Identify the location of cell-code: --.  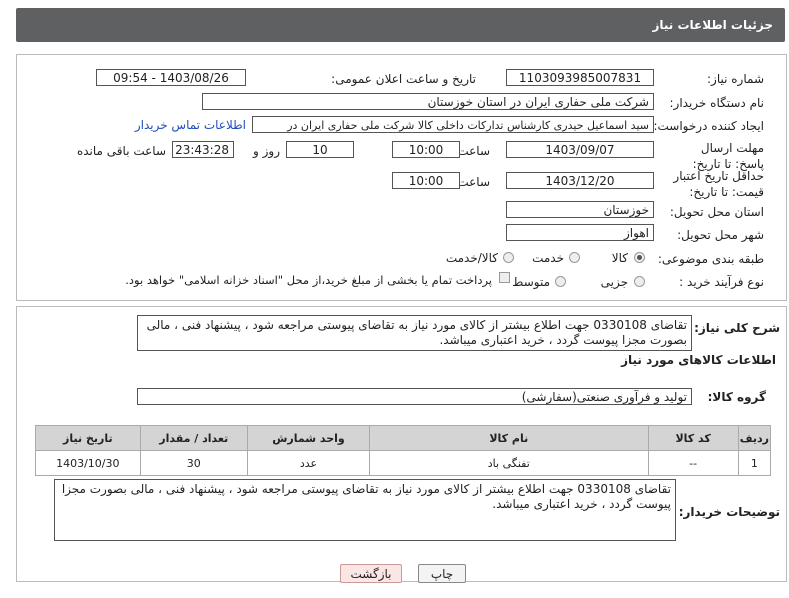
(693, 463).